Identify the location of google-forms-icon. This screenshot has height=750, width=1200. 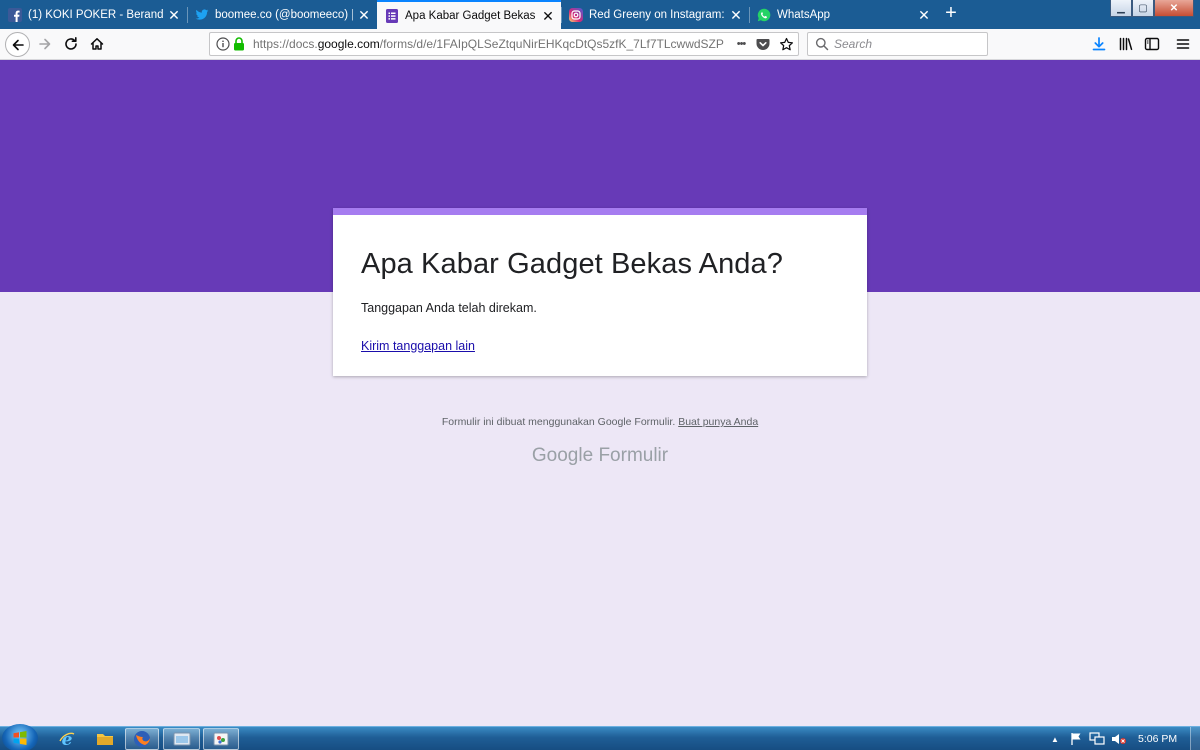
(392, 15).